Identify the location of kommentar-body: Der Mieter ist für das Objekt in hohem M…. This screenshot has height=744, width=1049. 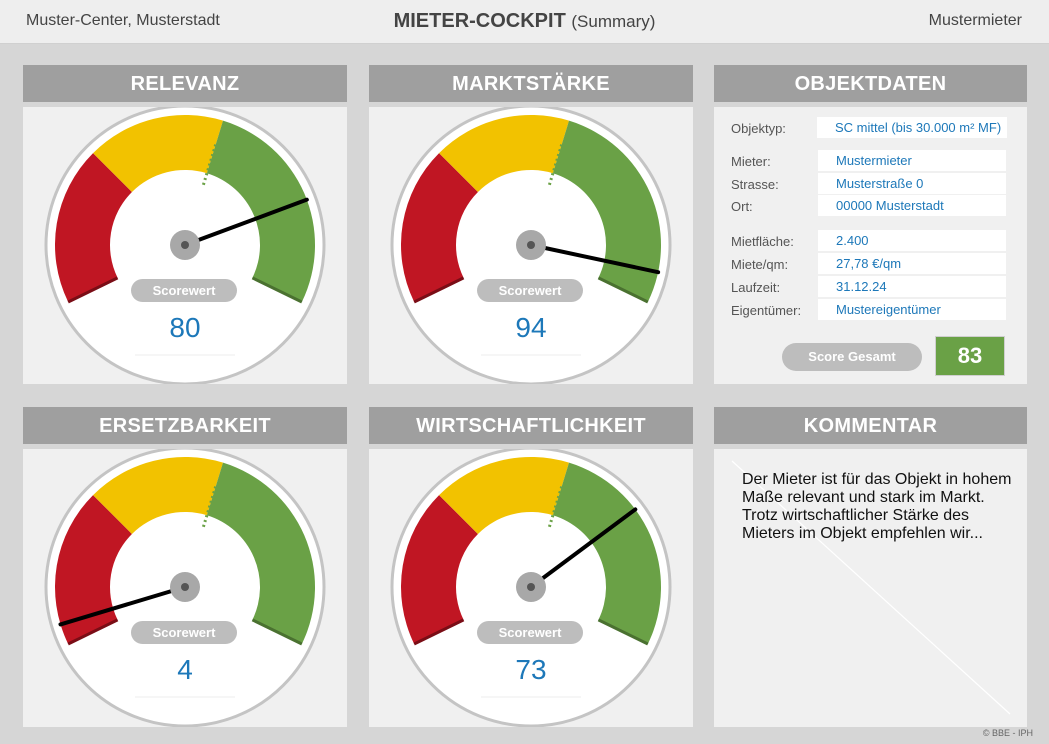
(870, 588).